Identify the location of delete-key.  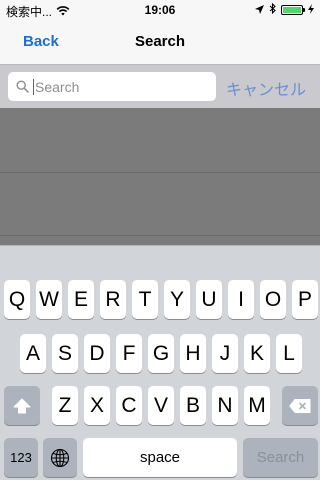
(300, 405).